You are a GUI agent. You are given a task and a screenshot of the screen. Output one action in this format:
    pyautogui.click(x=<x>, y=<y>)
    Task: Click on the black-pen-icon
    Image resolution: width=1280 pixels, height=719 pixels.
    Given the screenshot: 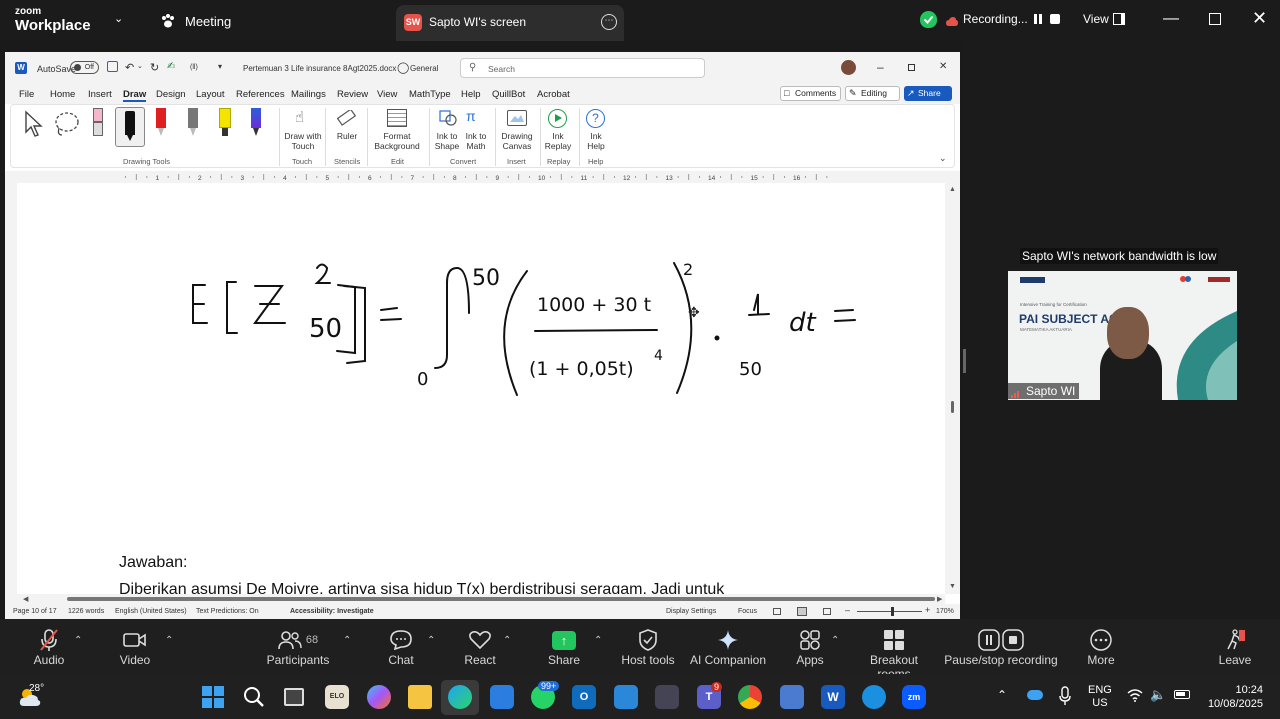 What is the action you would take?
    pyautogui.click(x=130, y=127)
    